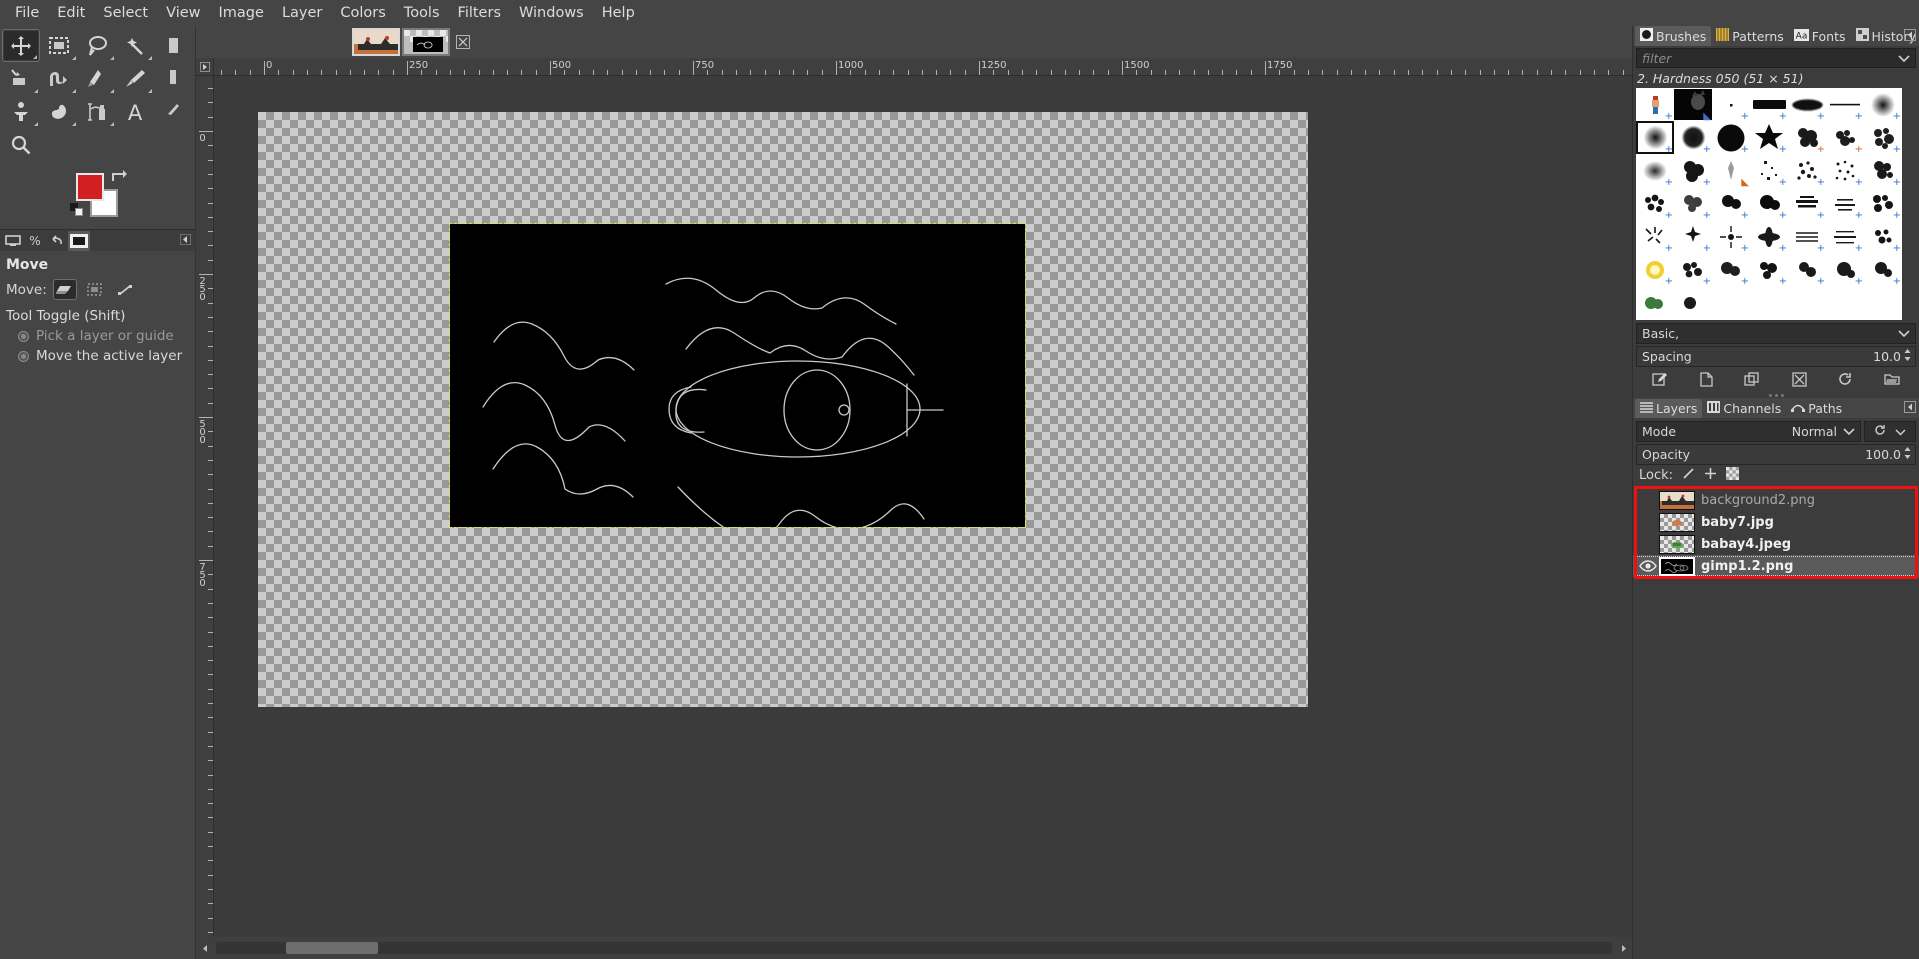  Describe the element at coordinates (77, 210) in the screenshot. I see `reset-colors-icon` at that location.